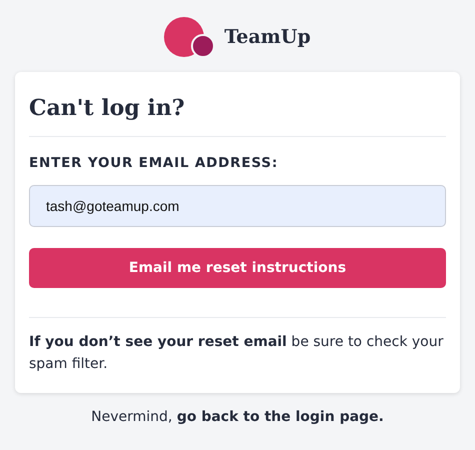 The height and width of the screenshot is (450, 475). I want to click on hint-text: If you don’t see your reset email be sure to check your spam filter., so click(236, 353).